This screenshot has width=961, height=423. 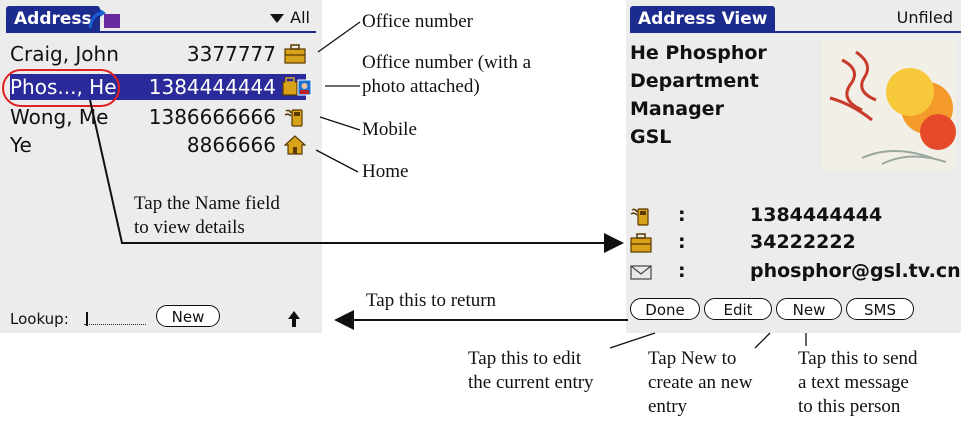 I want to click on mobile-number: 1384444444, so click(x=816, y=215).